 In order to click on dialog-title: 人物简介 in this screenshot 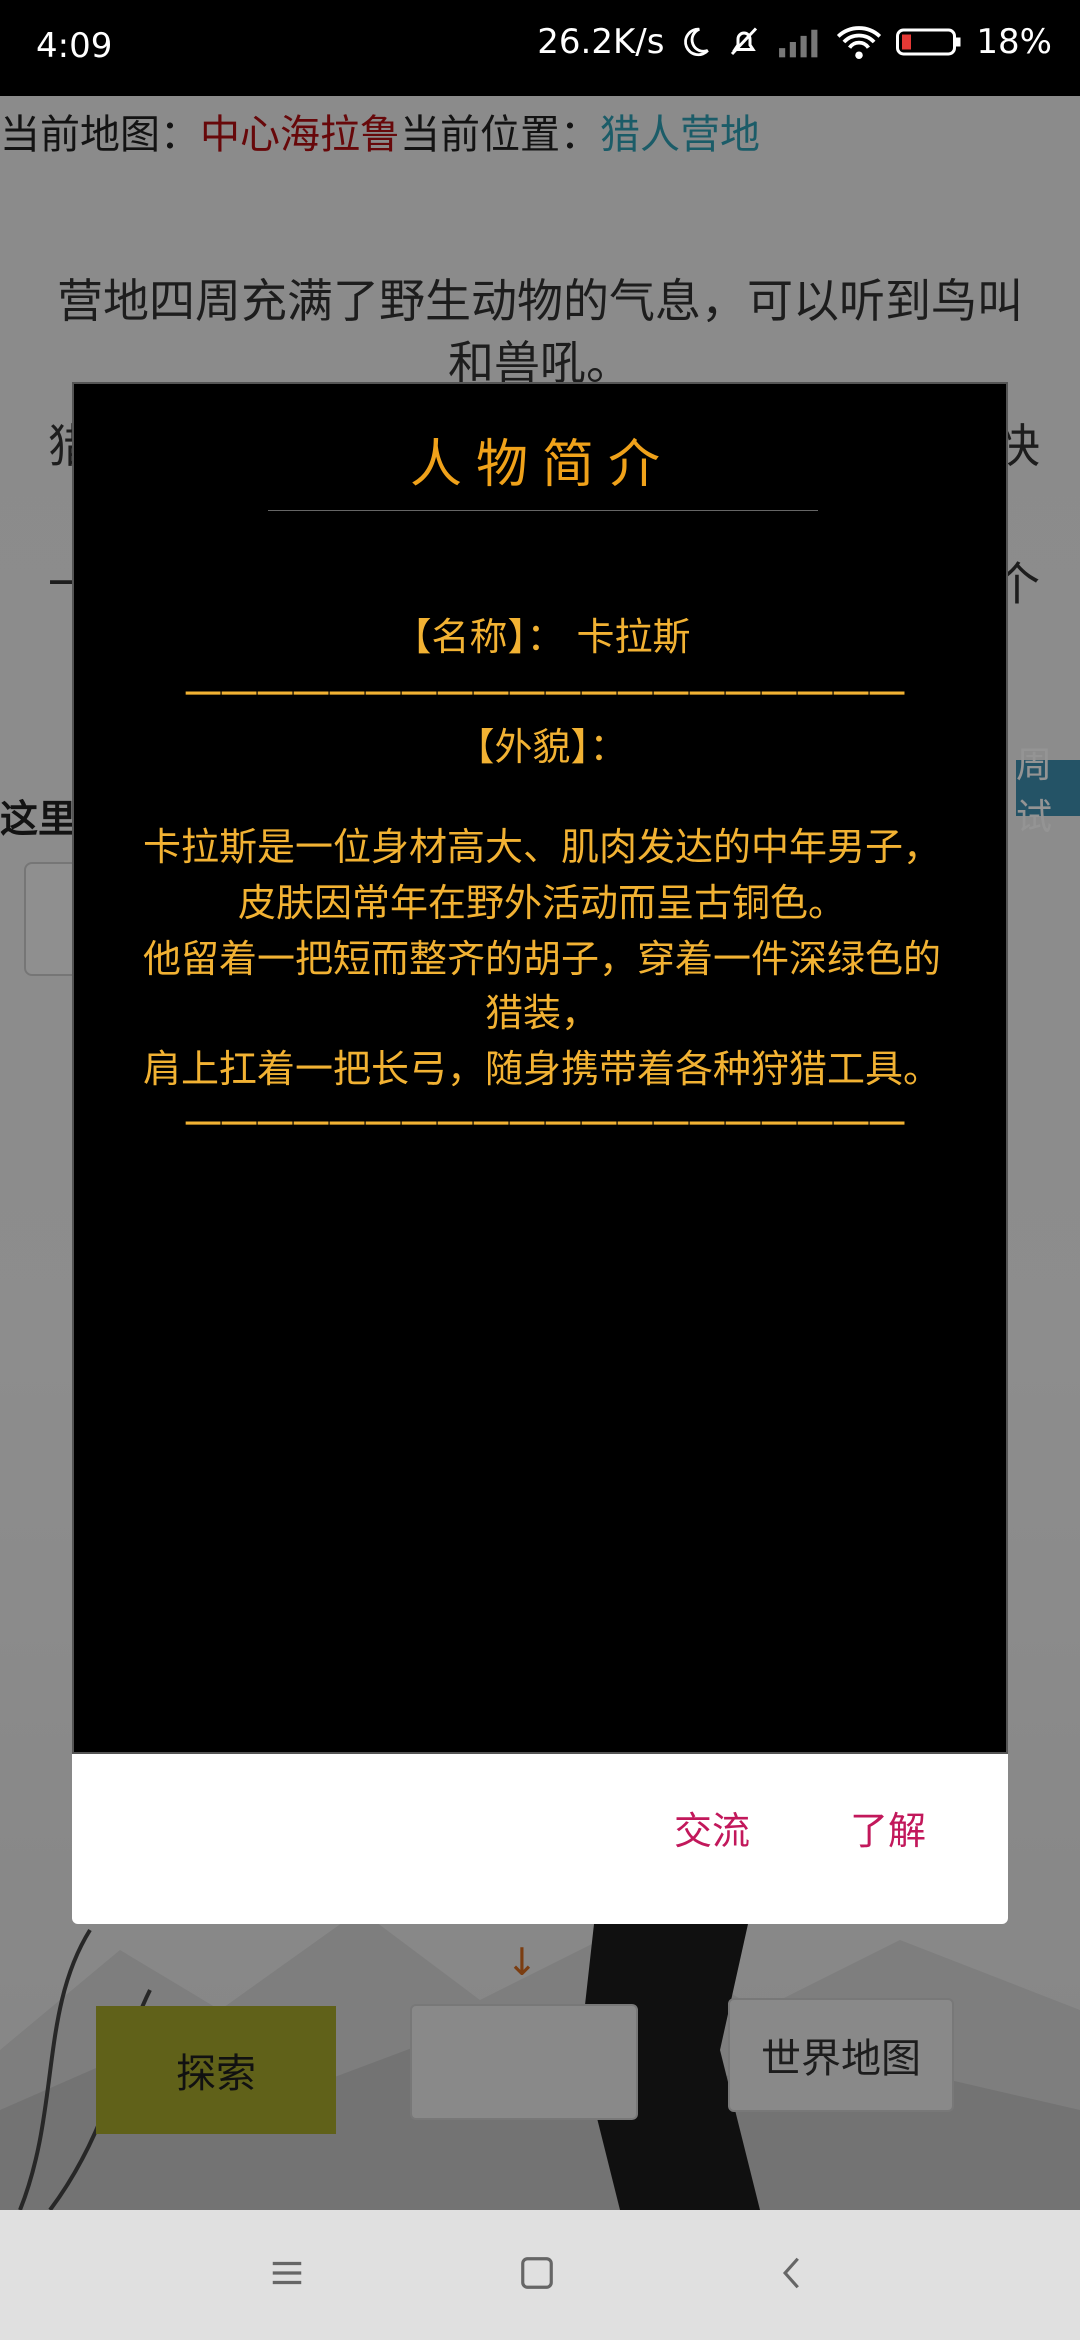, I will do `click(541, 465)`.